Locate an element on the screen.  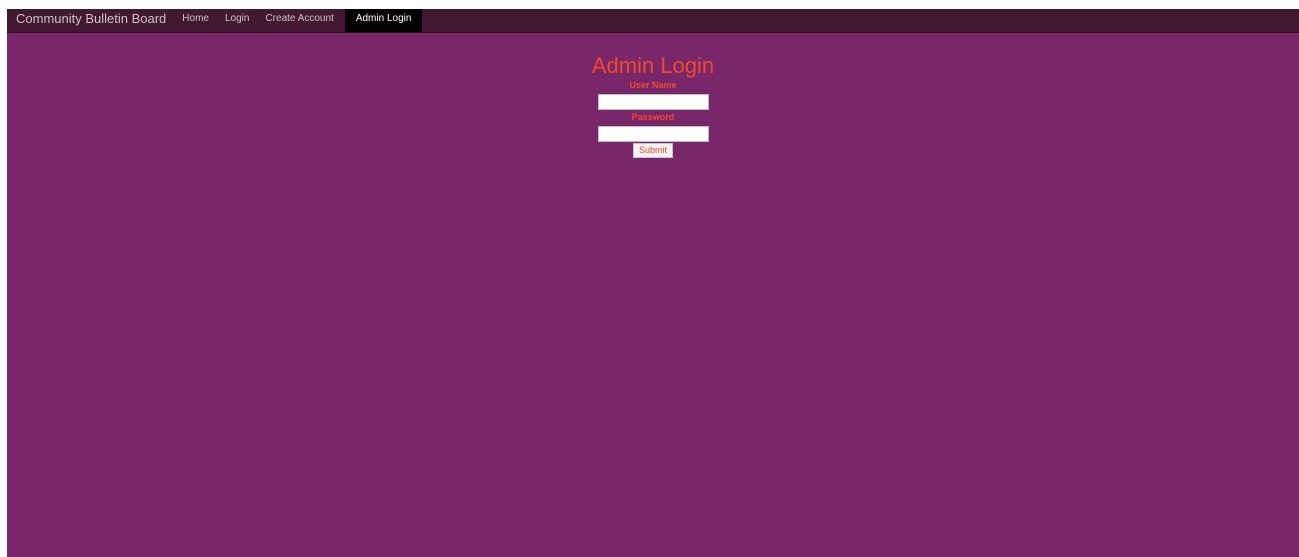
page-title: Admin Login is located at coordinates (653, 65).